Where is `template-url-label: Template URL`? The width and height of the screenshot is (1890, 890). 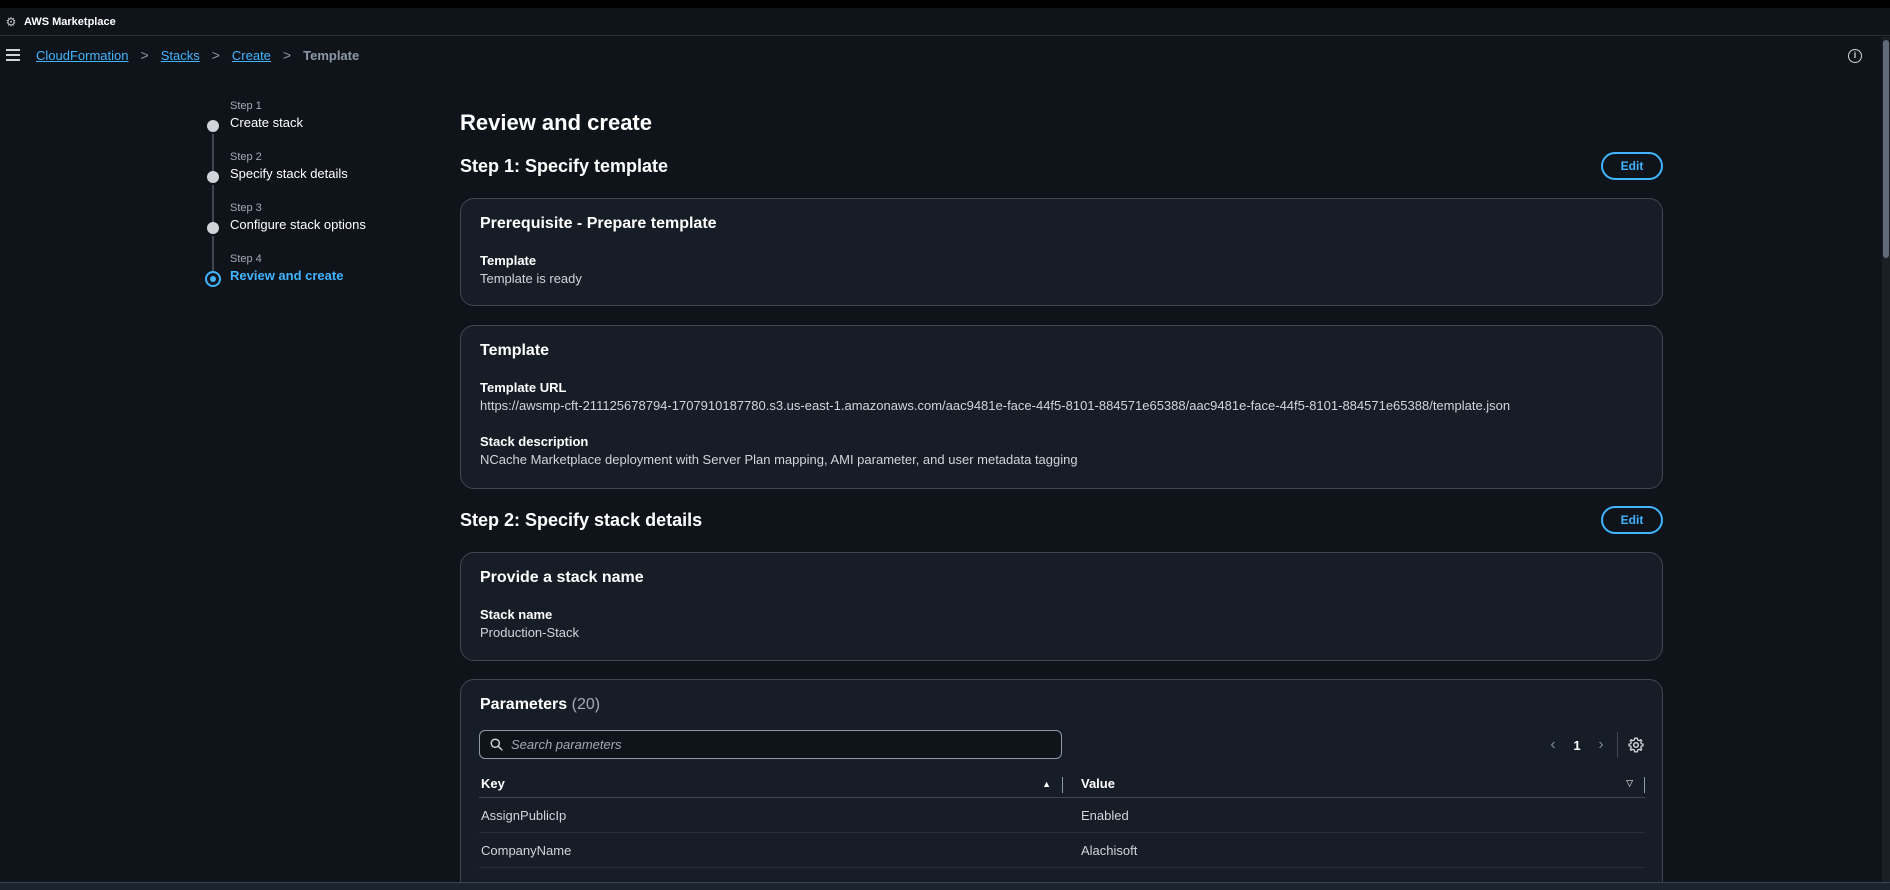 template-url-label: Template URL is located at coordinates (523, 387).